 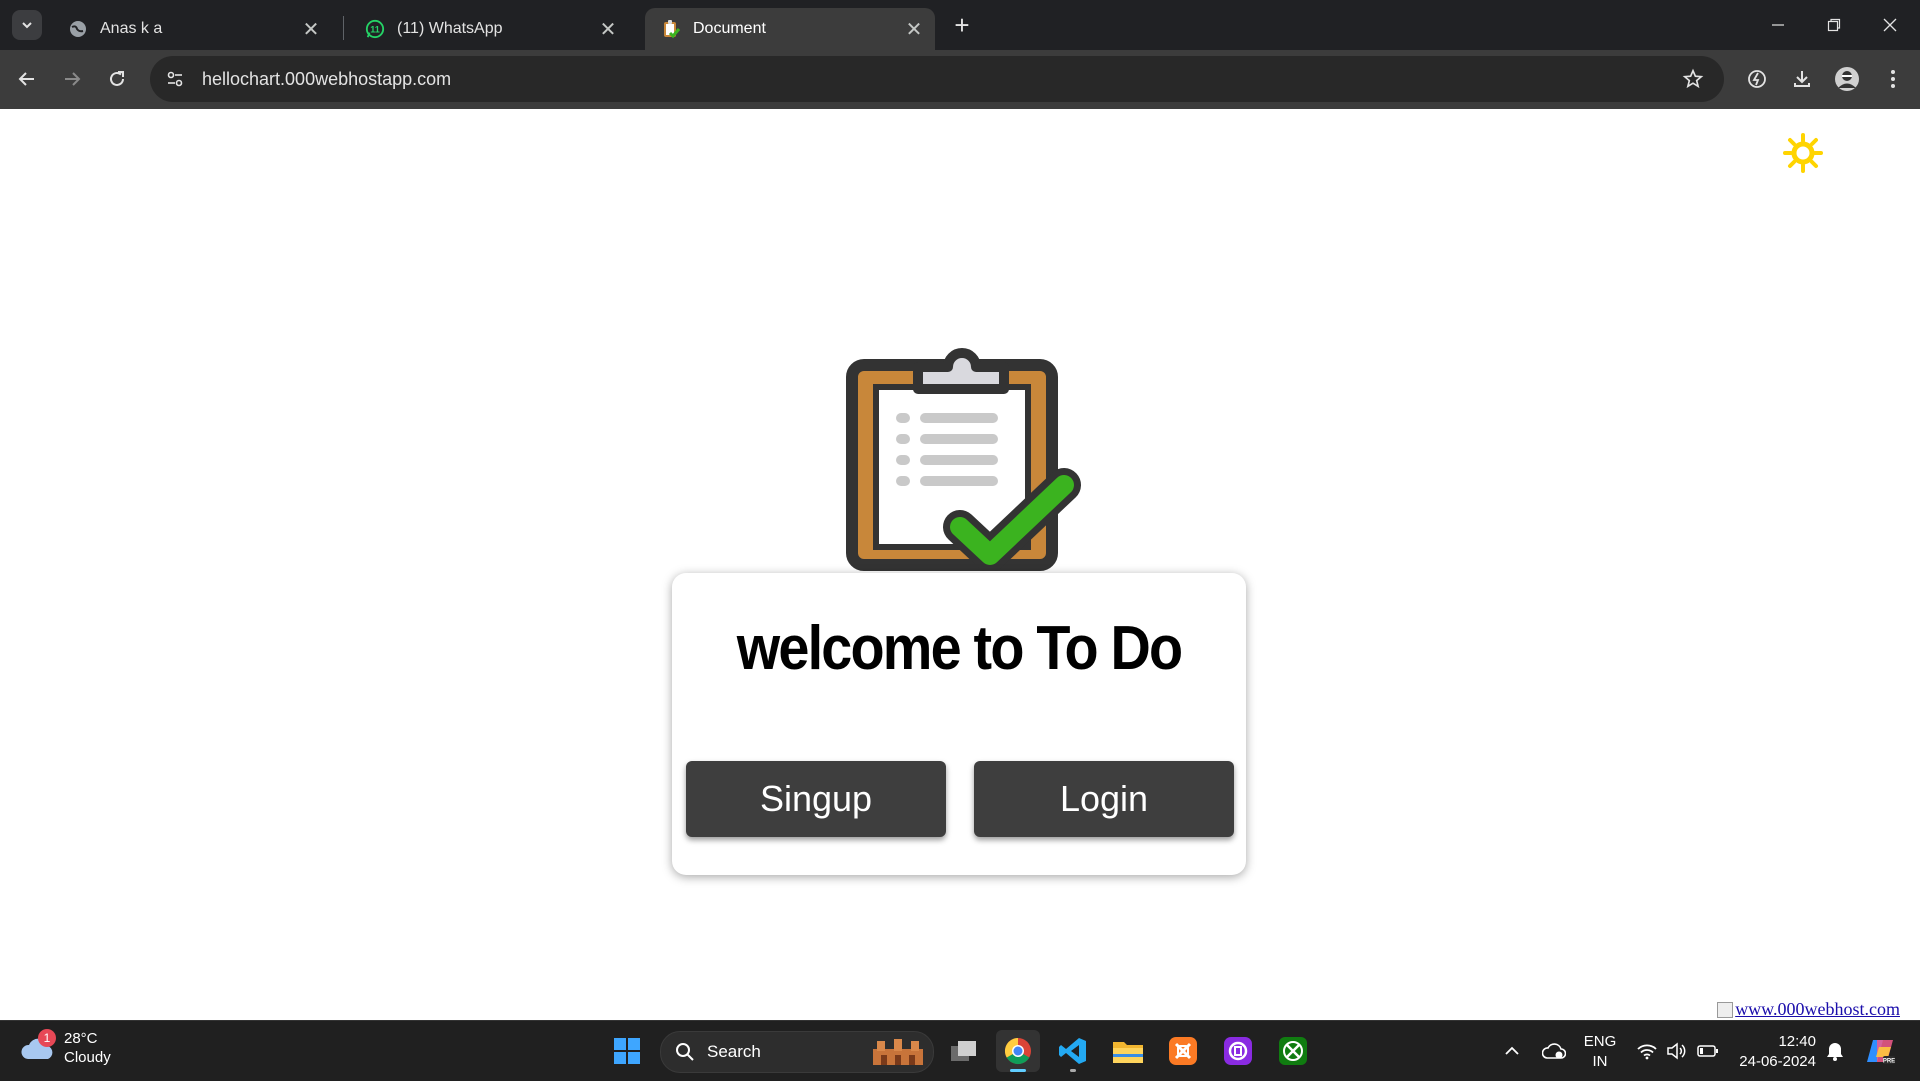 I want to click on search-icon, so click(x=685, y=1052).